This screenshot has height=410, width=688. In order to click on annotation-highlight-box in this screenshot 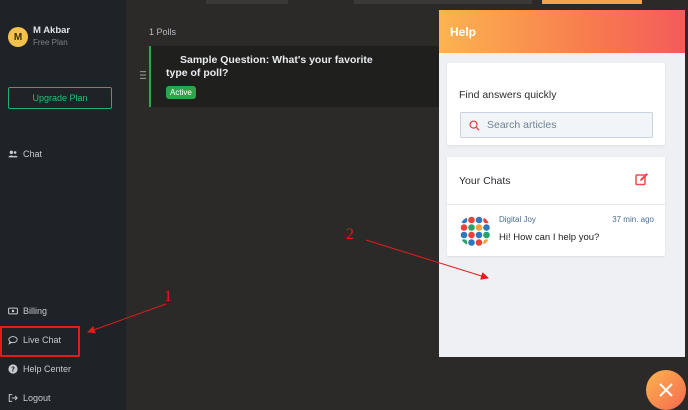, I will do `click(40, 341)`.